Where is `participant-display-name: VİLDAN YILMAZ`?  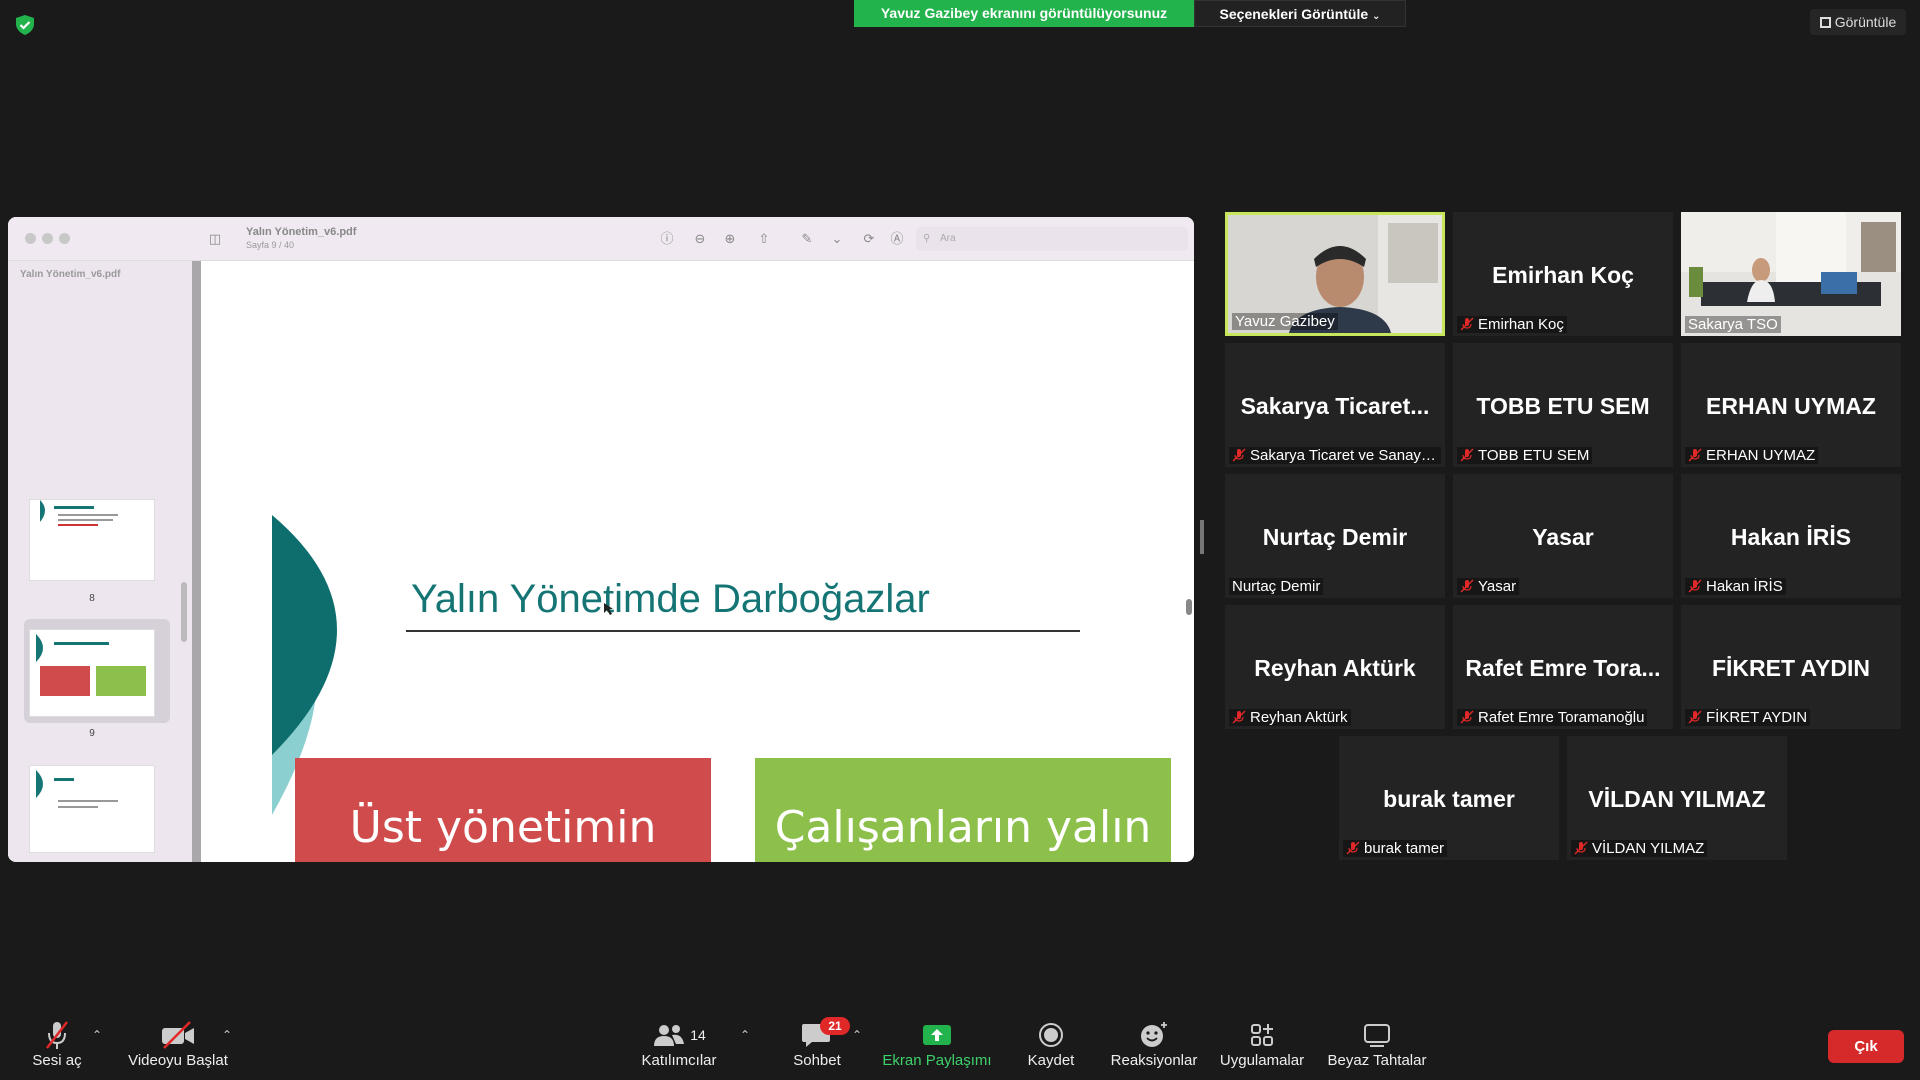
participant-display-name: VİLDAN YILMAZ is located at coordinates (1677, 799).